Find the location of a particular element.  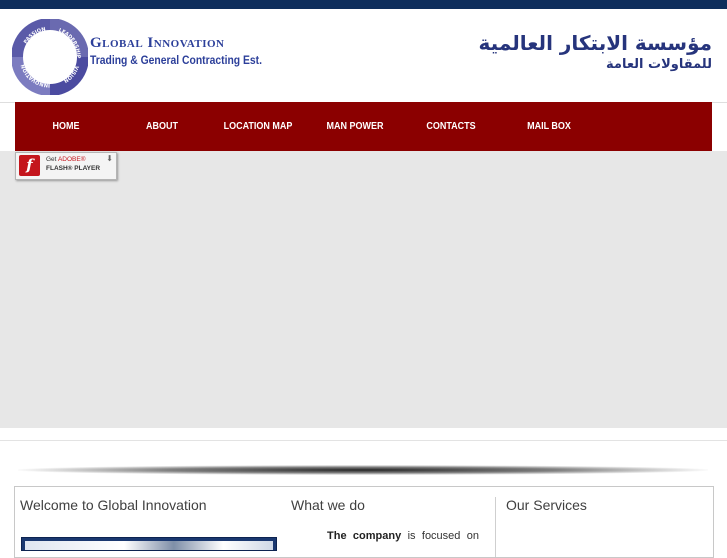

flash-get-text: Get is located at coordinates (51, 159).